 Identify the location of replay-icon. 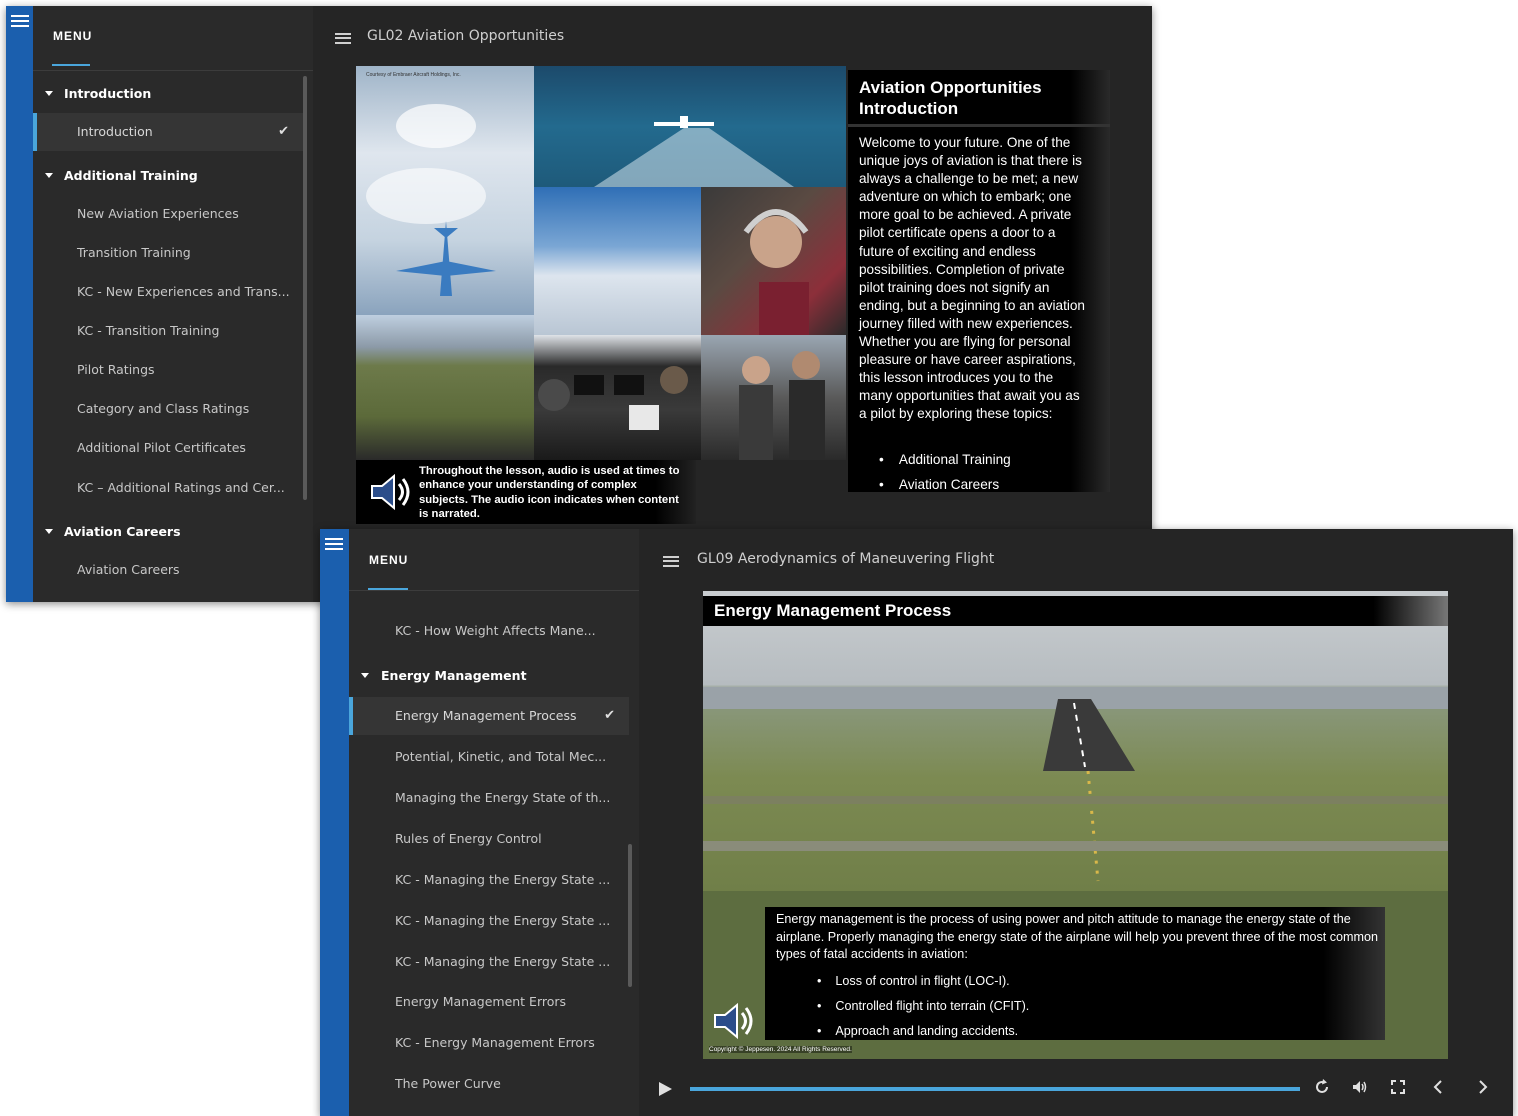
(1322, 1089).